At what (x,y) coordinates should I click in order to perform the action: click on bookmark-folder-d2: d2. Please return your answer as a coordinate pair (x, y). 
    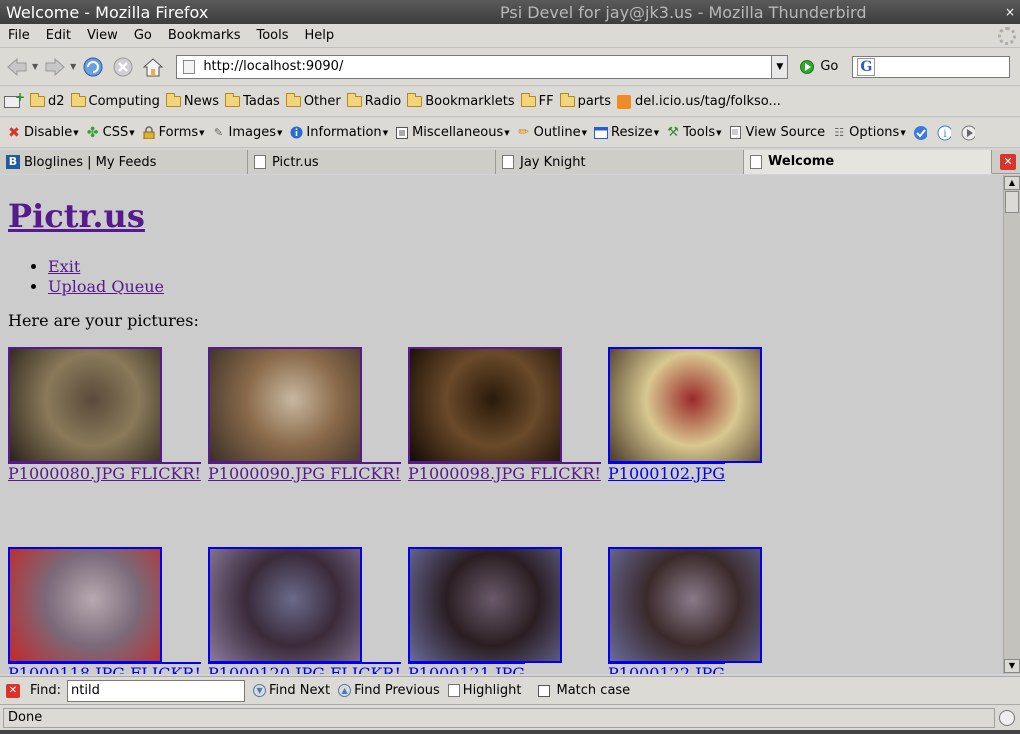
    Looking at the image, I should click on (47, 101).